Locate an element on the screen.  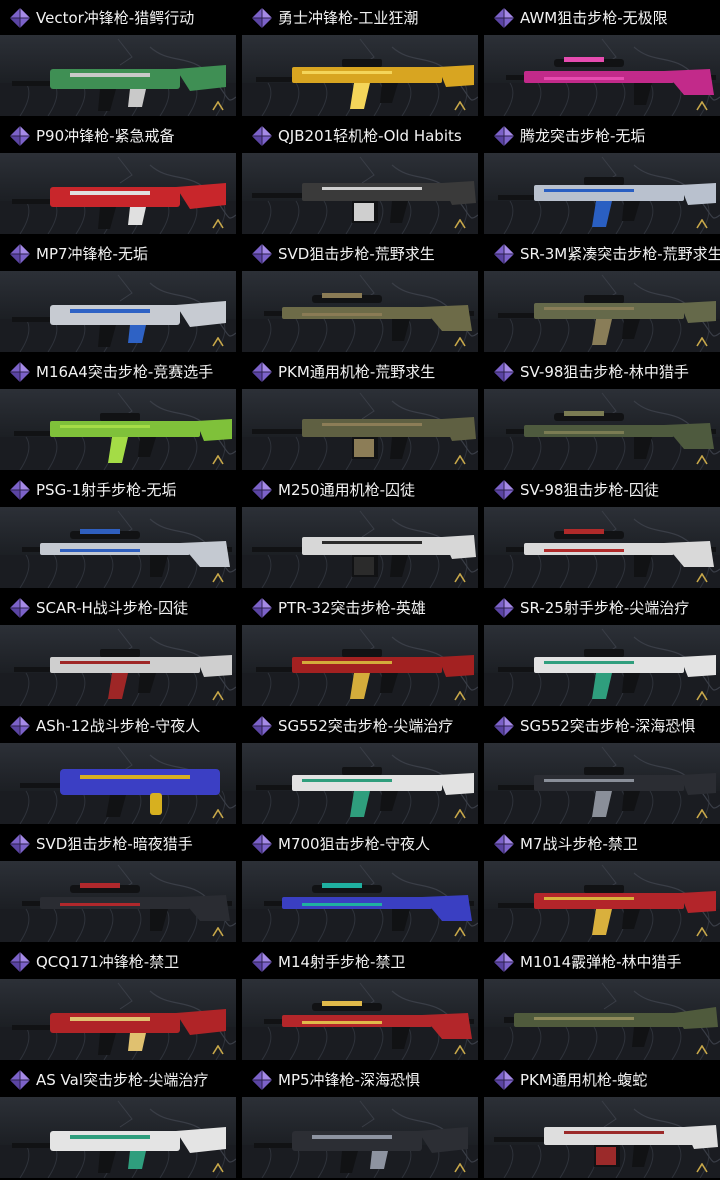
skin-card: PSG-1射手步枪-无垢 is located at coordinates (118, 531).